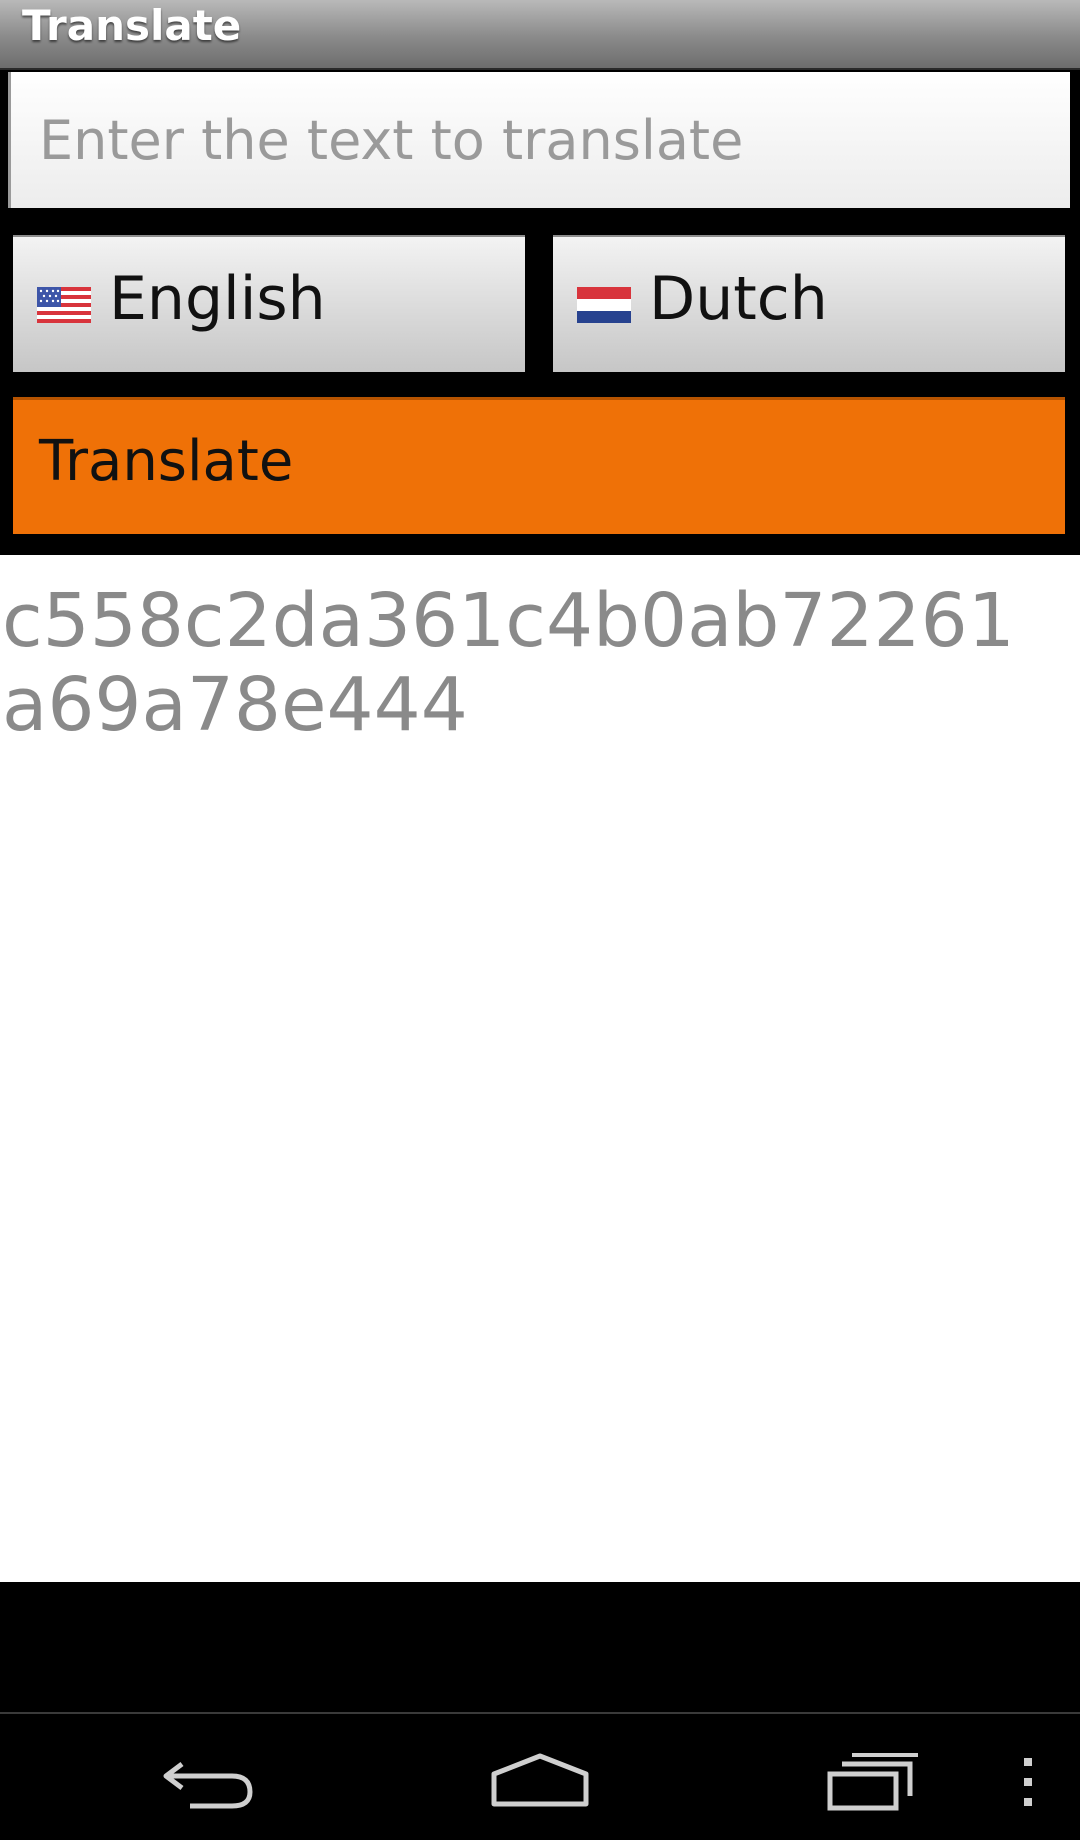 The width and height of the screenshot is (1080, 1840). Describe the element at coordinates (208, 1782) in the screenshot. I see `back-icon` at that location.